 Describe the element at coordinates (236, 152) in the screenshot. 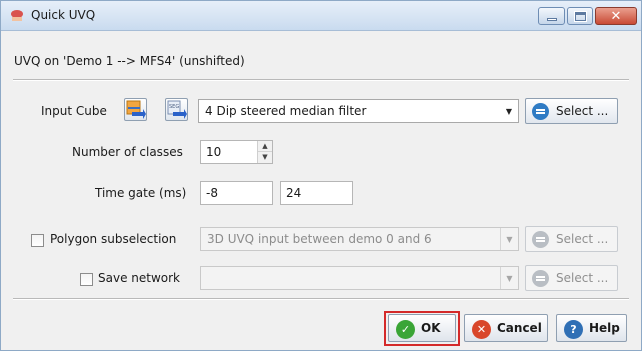

I see `number-of-classes-spinbox: 10 ▲ ▼` at that location.